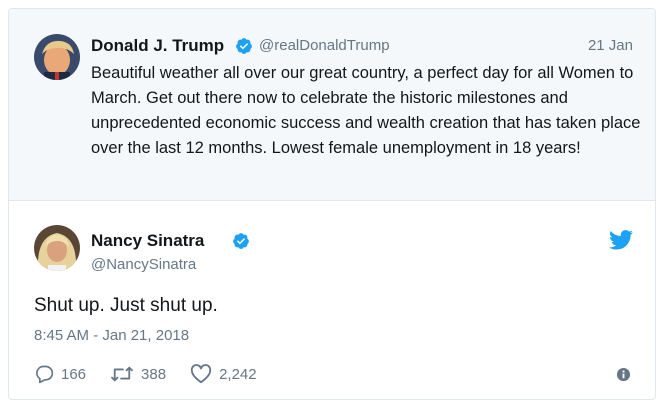 The height and width of the screenshot is (408, 665). I want to click on author-handle: @NancySinatra, so click(143, 264).